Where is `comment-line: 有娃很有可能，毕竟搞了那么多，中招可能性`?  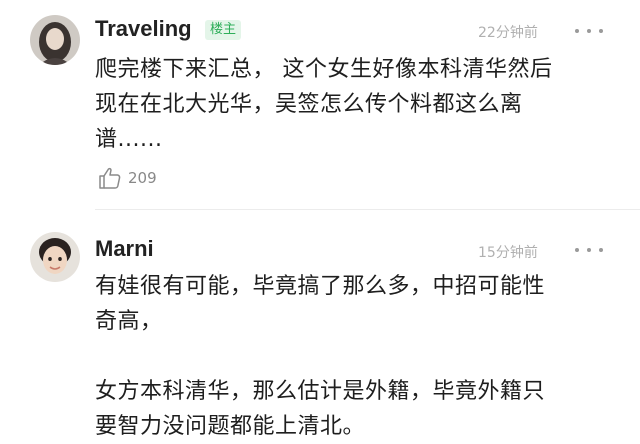 comment-line: 有娃很有可能，毕竟搞了那么多，中招可能性 is located at coordinates (320, 286).